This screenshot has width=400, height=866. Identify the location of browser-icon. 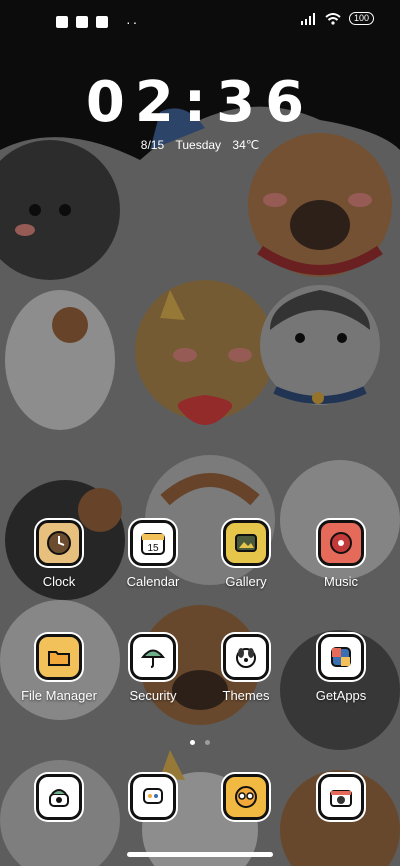
(246, 797).